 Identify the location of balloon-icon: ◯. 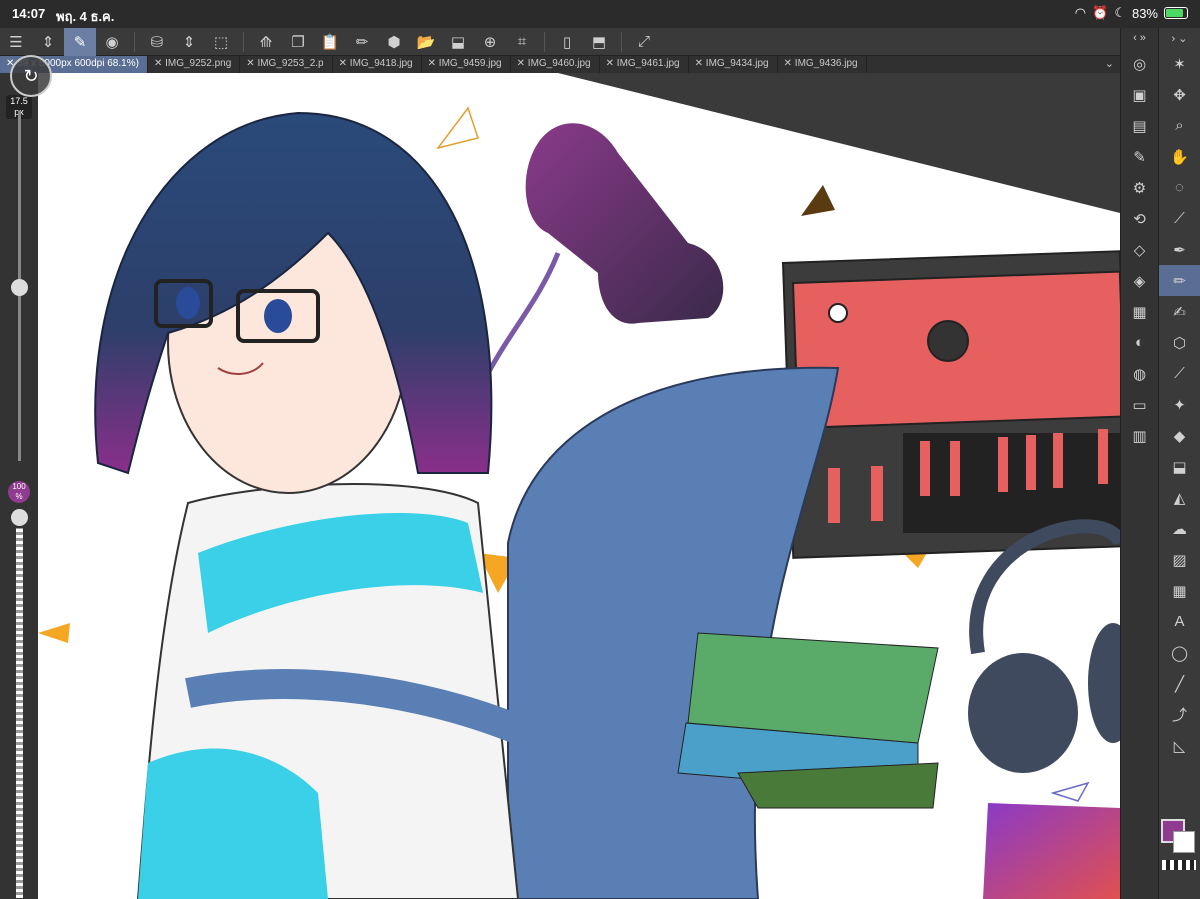
(1179, 652).